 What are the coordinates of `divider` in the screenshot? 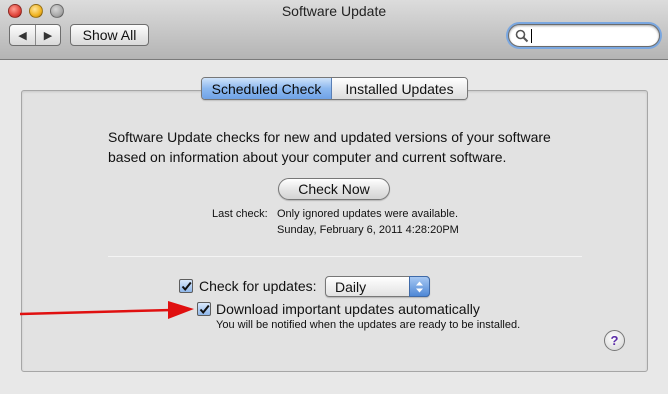 It's located at (345, 256).